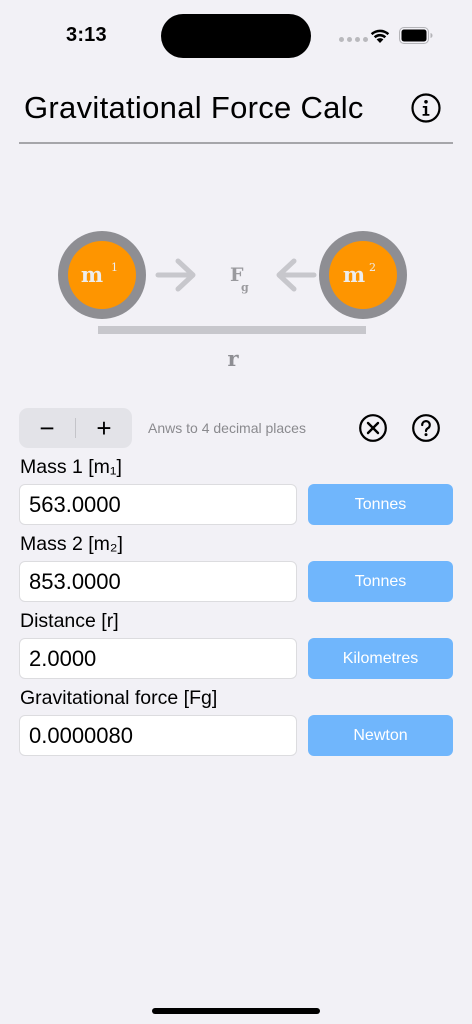 This screenshot has width=472, height=1024. What do you see at coordinates (426, 428) in the screenshot?
I see `help-circle-icon` at bounding box center [426, 428].